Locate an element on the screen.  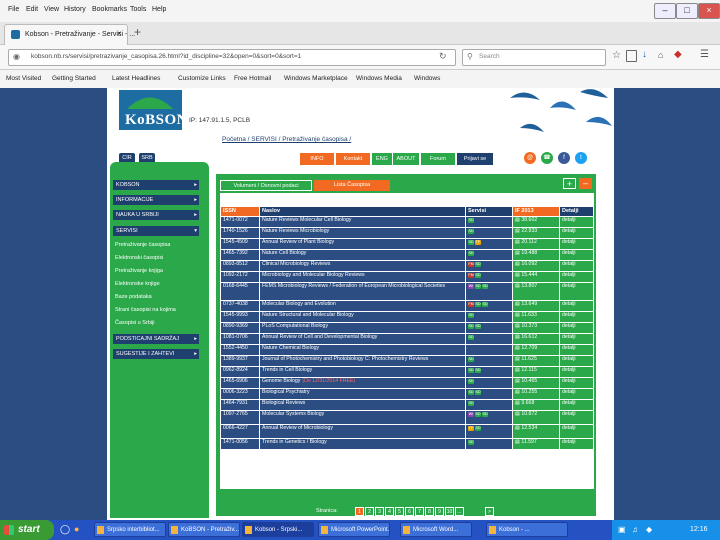
row-title-text: Nature Reviews Molecular Cell Biology is located at coordinates (306, 220).